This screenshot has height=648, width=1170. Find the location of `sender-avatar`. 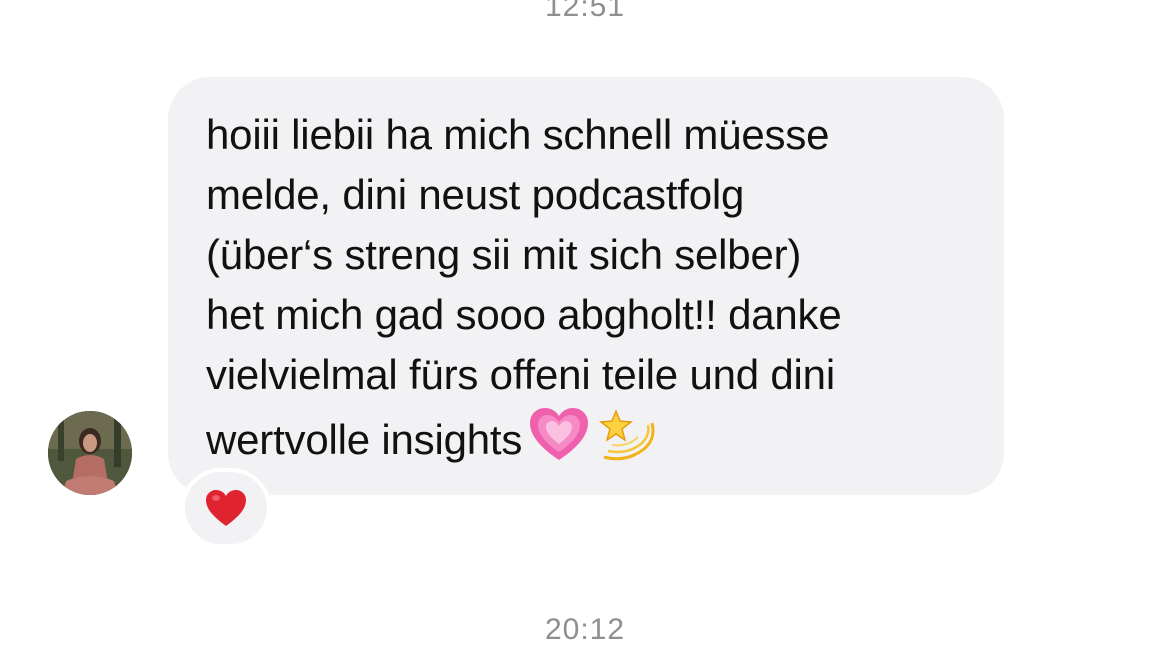

sender-avatar is located at coordinates (90, 453).